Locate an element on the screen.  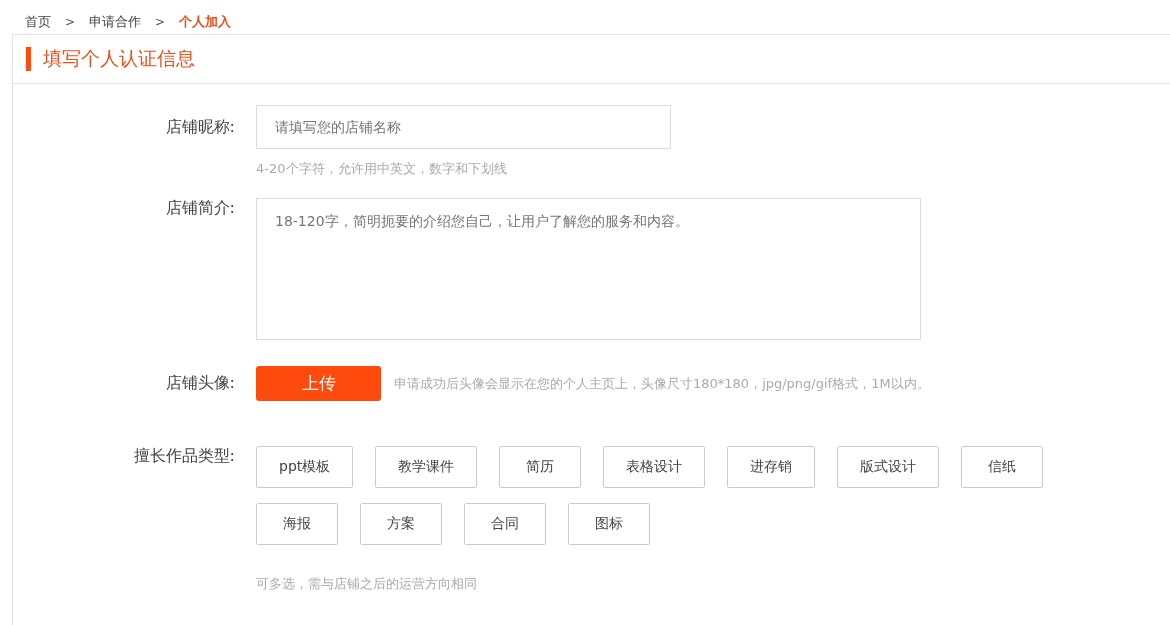
accent-bar is located at coordinates (28, 59).